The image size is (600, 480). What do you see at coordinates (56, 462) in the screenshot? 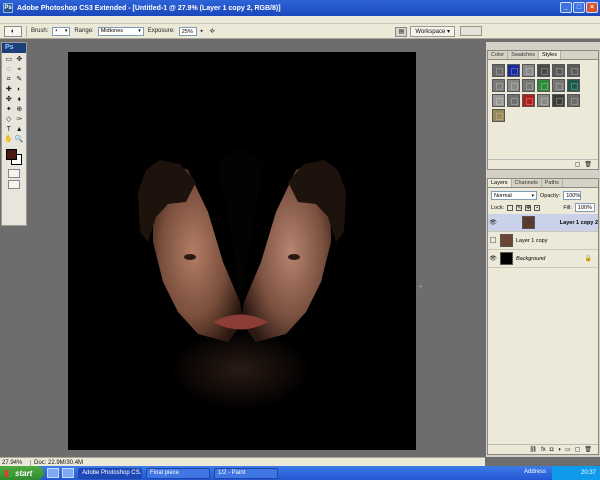
I see `doc-size: Doc: 22.9M/30.4M` at bounding box center [56, 462].